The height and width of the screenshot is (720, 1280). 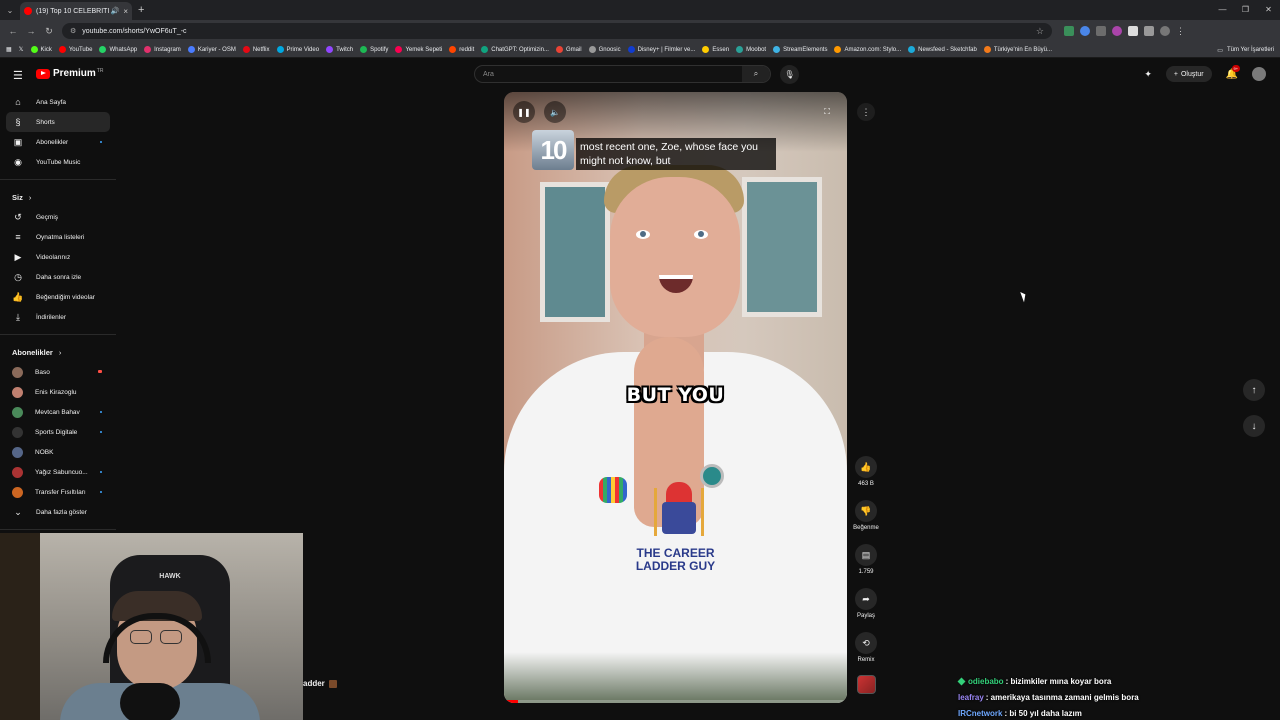 I want to click on person-face, so click(x=675, y=257).